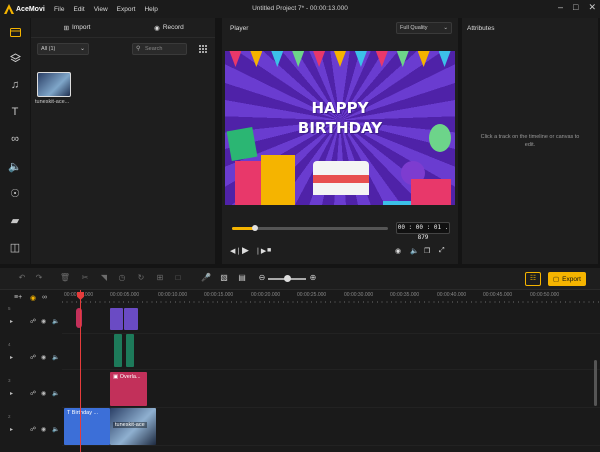 The height and width of the screenshot is (452, 600). I want to click on zoom-handle, so click(287, 278).